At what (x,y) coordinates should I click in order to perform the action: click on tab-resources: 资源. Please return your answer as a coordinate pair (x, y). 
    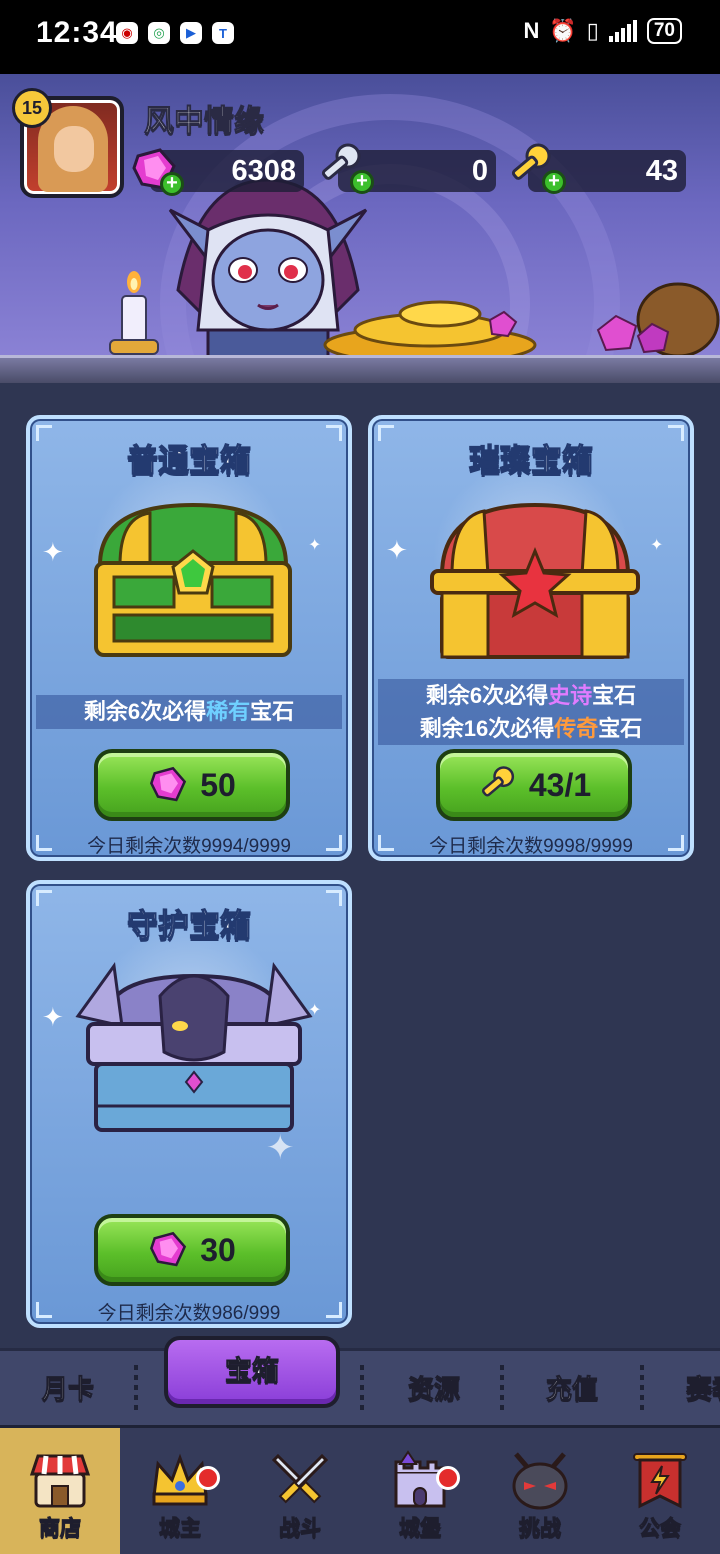
    Looking at the image, I should click on (433, 1387).